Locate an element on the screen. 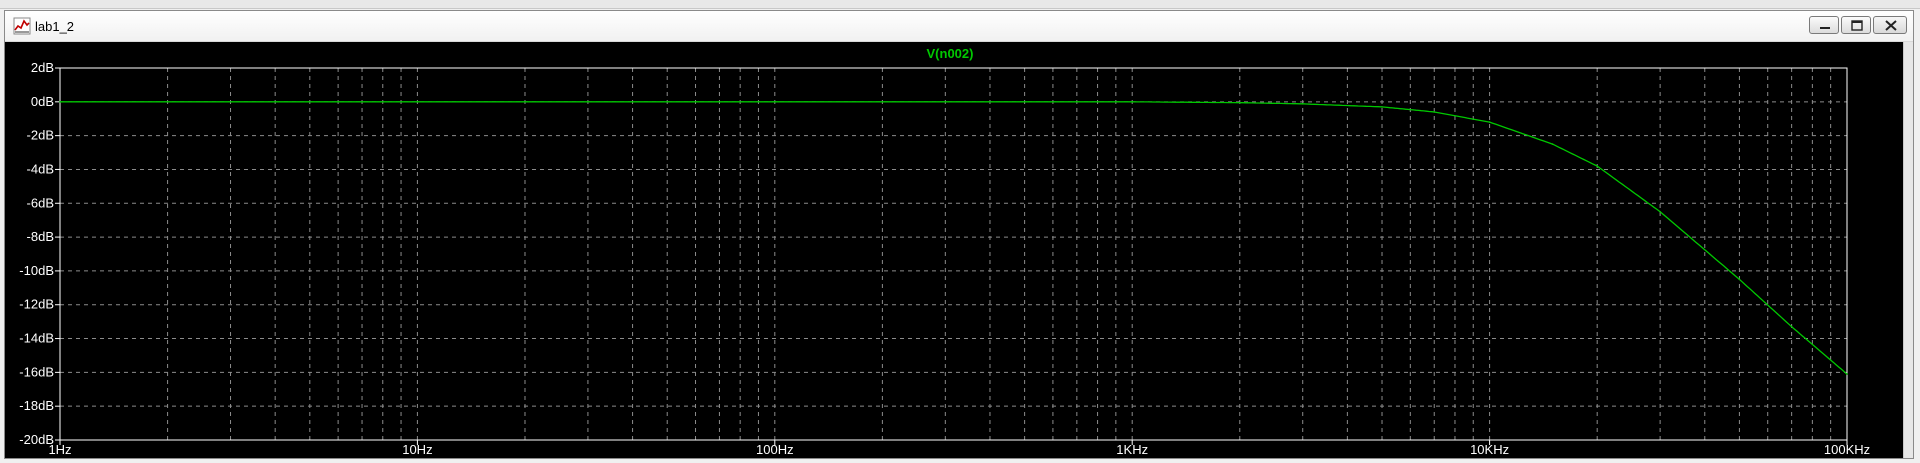 Image resolution: width=1920 pixels, height=463 pixels. x-tick-label: 100KHz is located at coordinates (1847, 449).